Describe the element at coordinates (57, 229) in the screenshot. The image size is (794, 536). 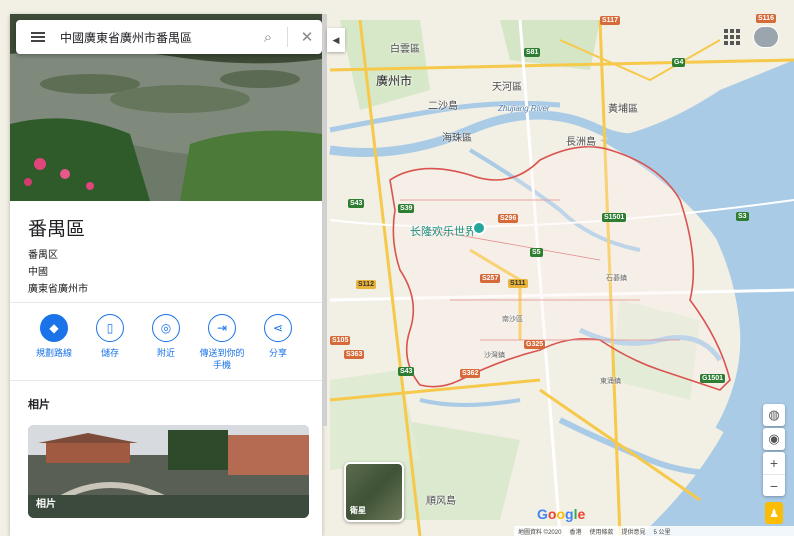
I see `place-title: 番禺區` at that location.